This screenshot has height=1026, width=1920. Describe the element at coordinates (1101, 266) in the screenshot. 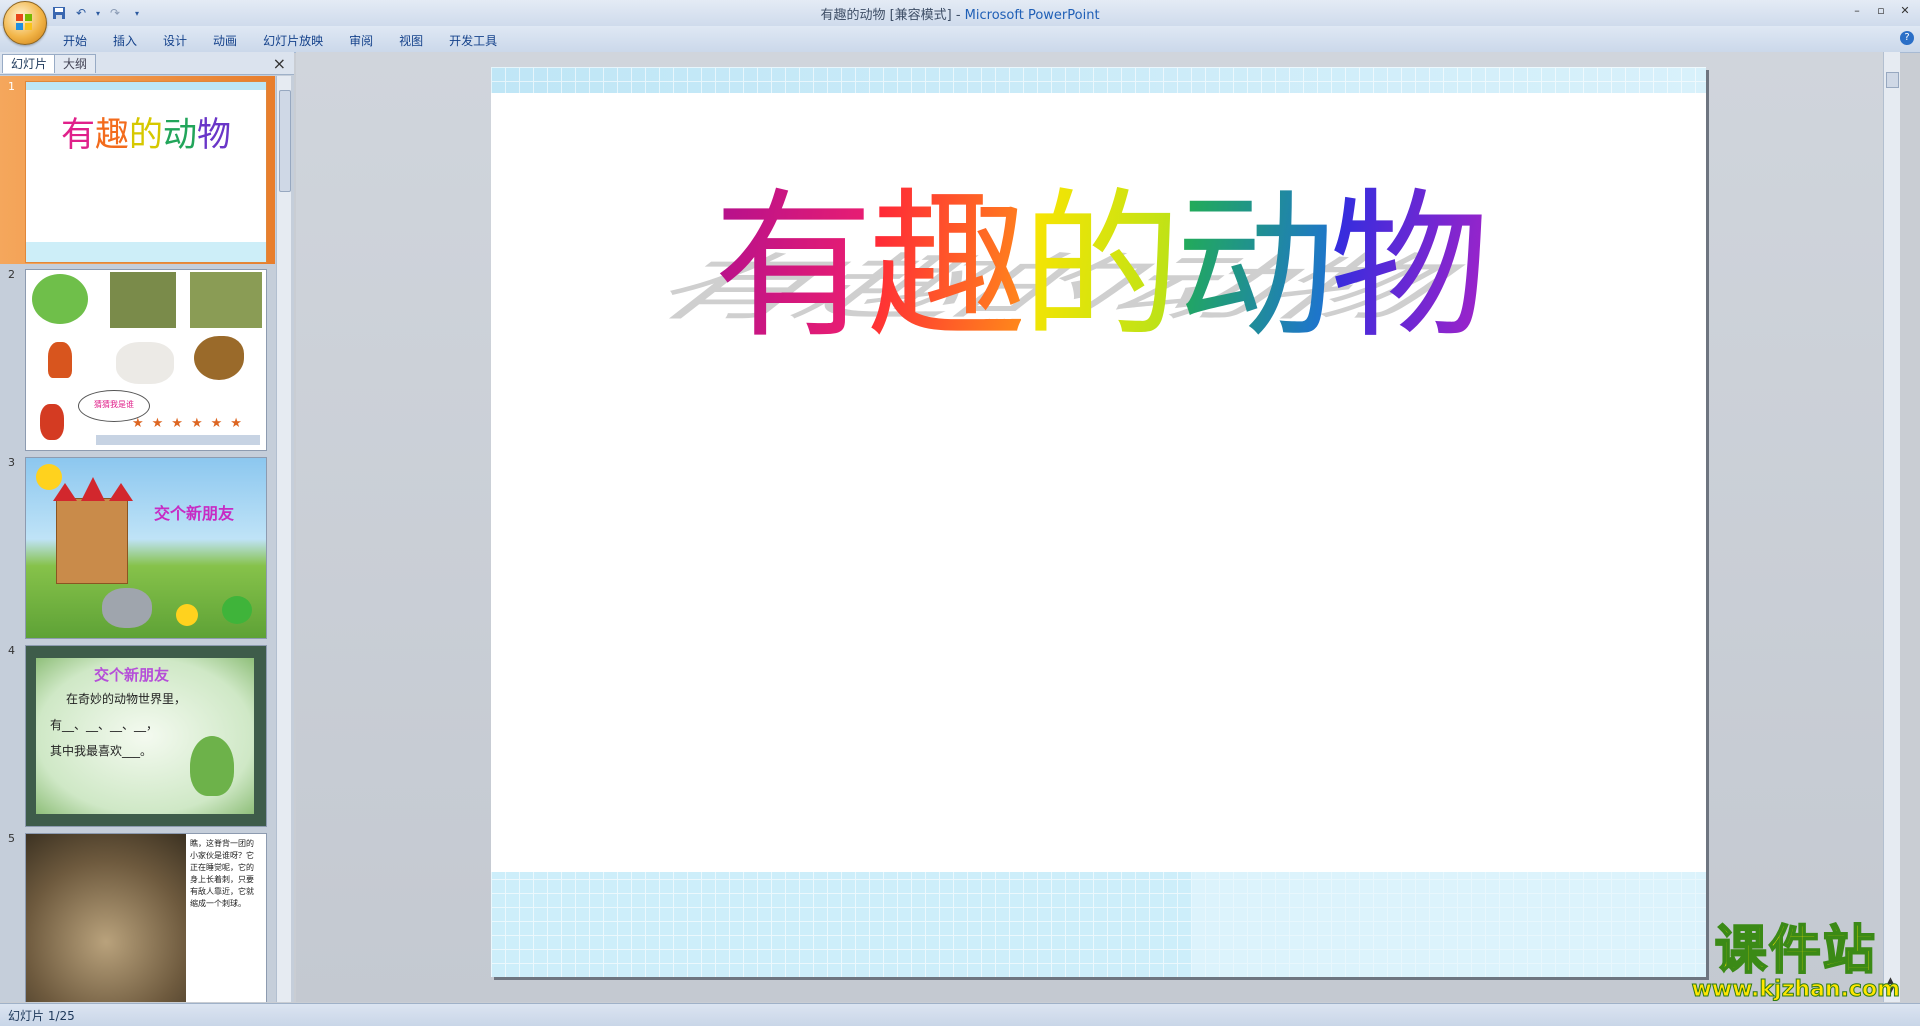

I see `title-char: 的` at that location.